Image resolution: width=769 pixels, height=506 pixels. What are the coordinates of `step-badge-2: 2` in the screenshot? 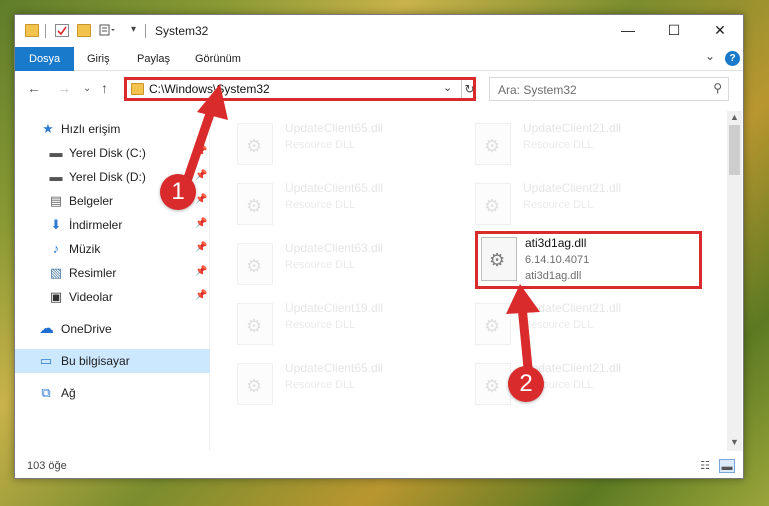 It's located at (526, 384).